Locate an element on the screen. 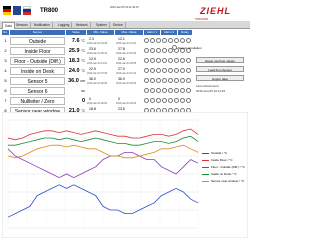 Image resolution: width=320 pixels, height=250 pixels. min-value: 2.3 is located at coordinates (91, 39).